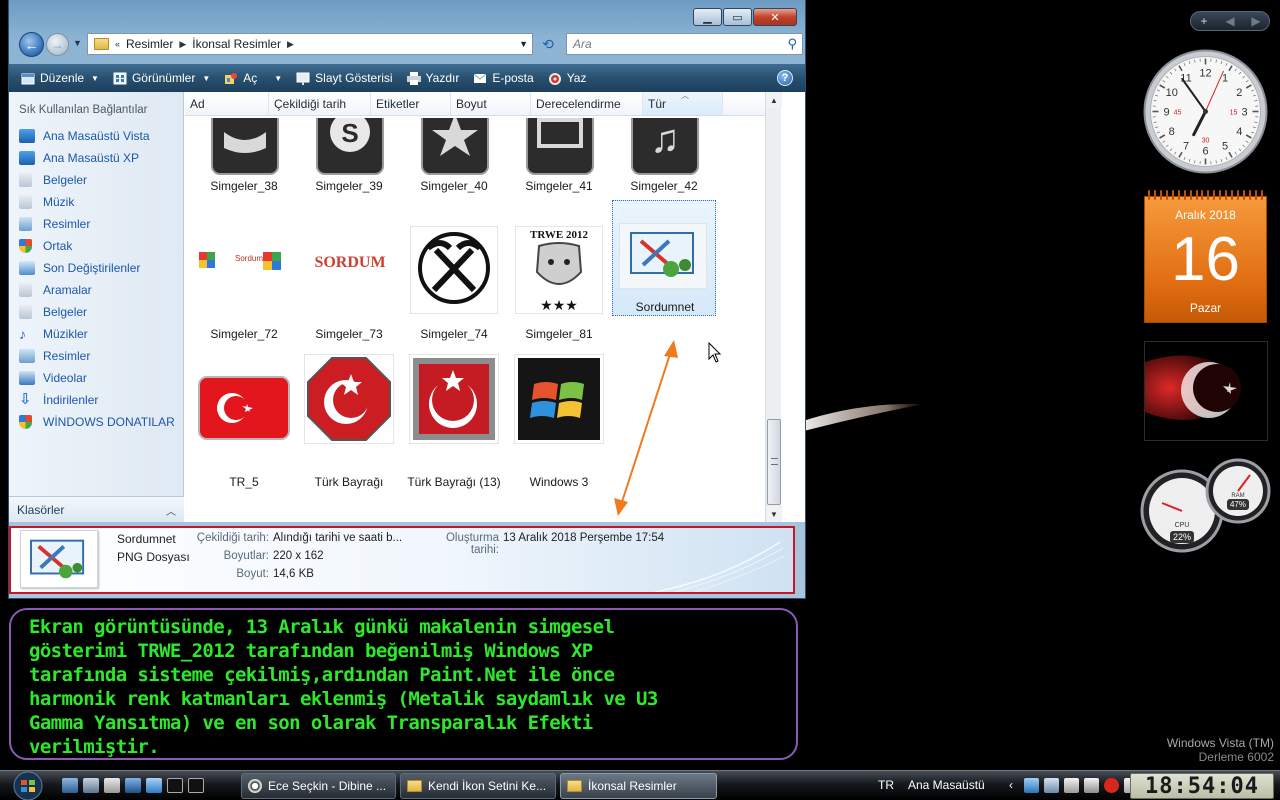 This screenshot has height=800, width=1280. What do you see at coordinates (97, 378) in the screenshot?
I see `nav-item-videos: Videolar` at bounding box center [97, 378].